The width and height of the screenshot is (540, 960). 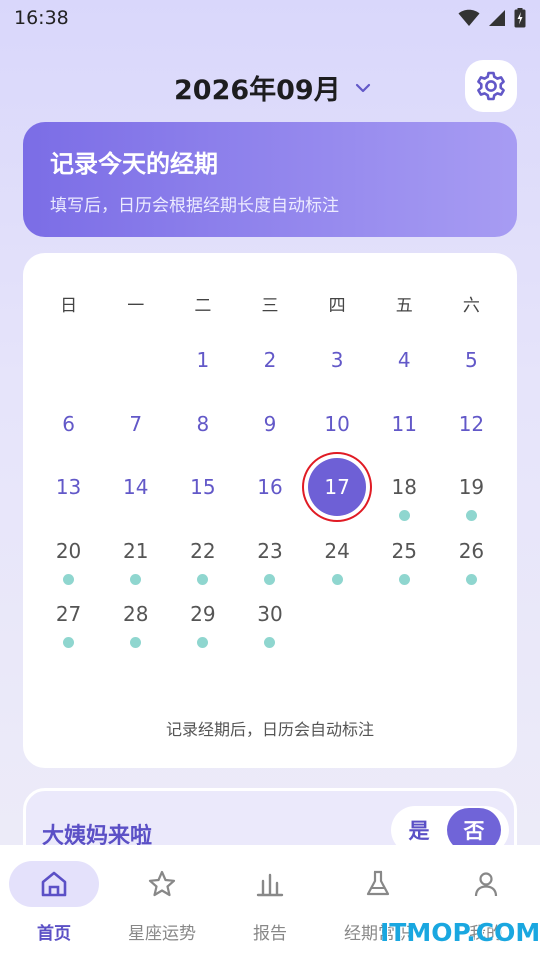 What do you see at coordinates (135, 504) in the screenshot?
I see `calendar-day: 14` at bounding box center [135, 504].